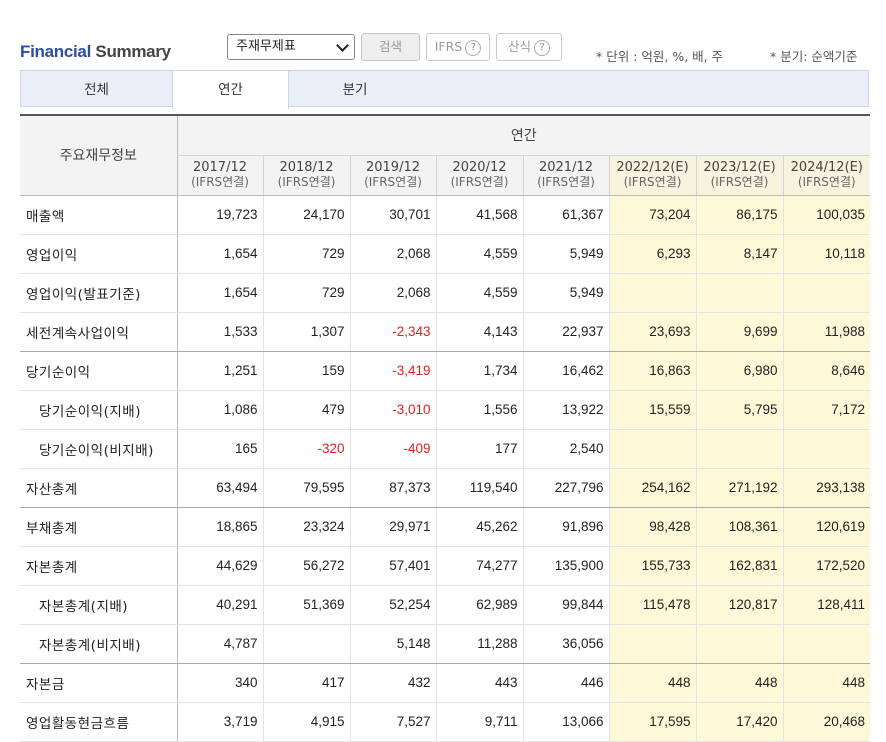  I want to click on row-label: 자본총계, so click(98, 566).